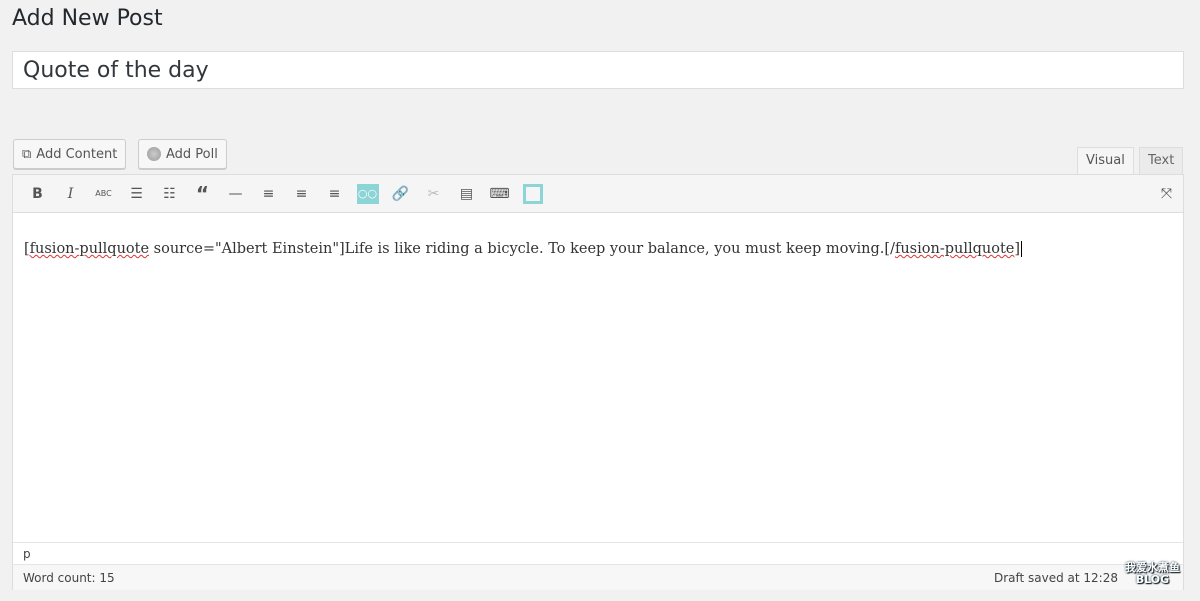 The width and height of the screenshot is (1200, 601). Describe the element at coordinates (70, 154) in the screenshot. I see `add-content-button: ⧉ Add Content` at that location.